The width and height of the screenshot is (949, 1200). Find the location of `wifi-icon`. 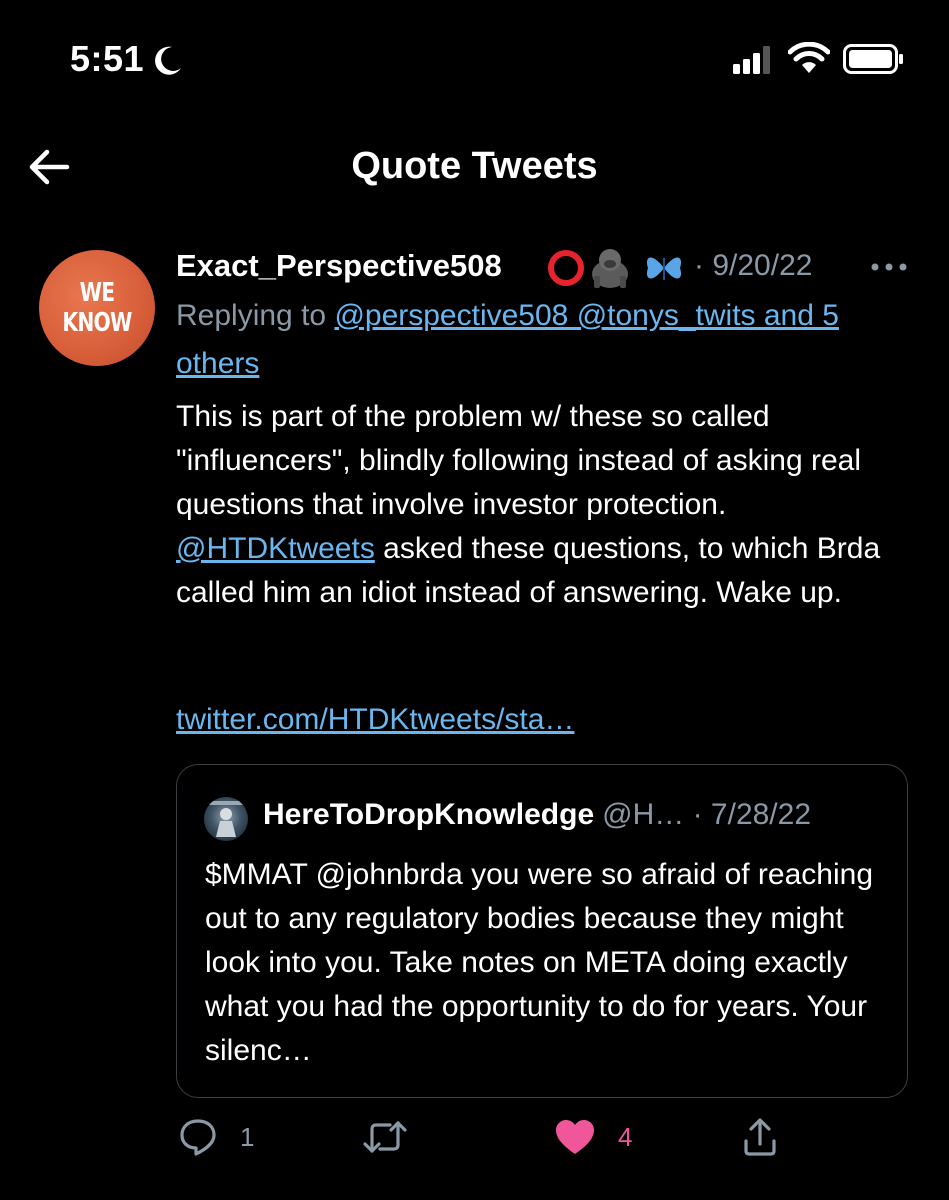

wifi-icon is located at coordinates (809, 57).